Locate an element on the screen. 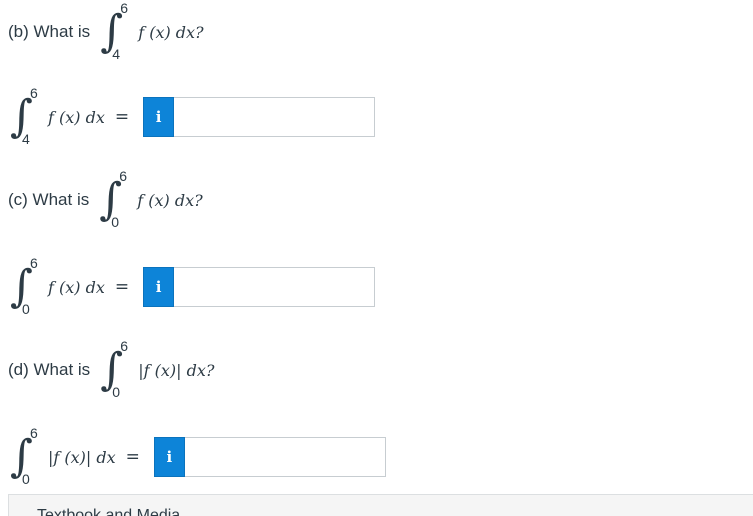  answer-row-c: ∫ 6 0 f (x) dx = i is located at coordinates (192, 287).